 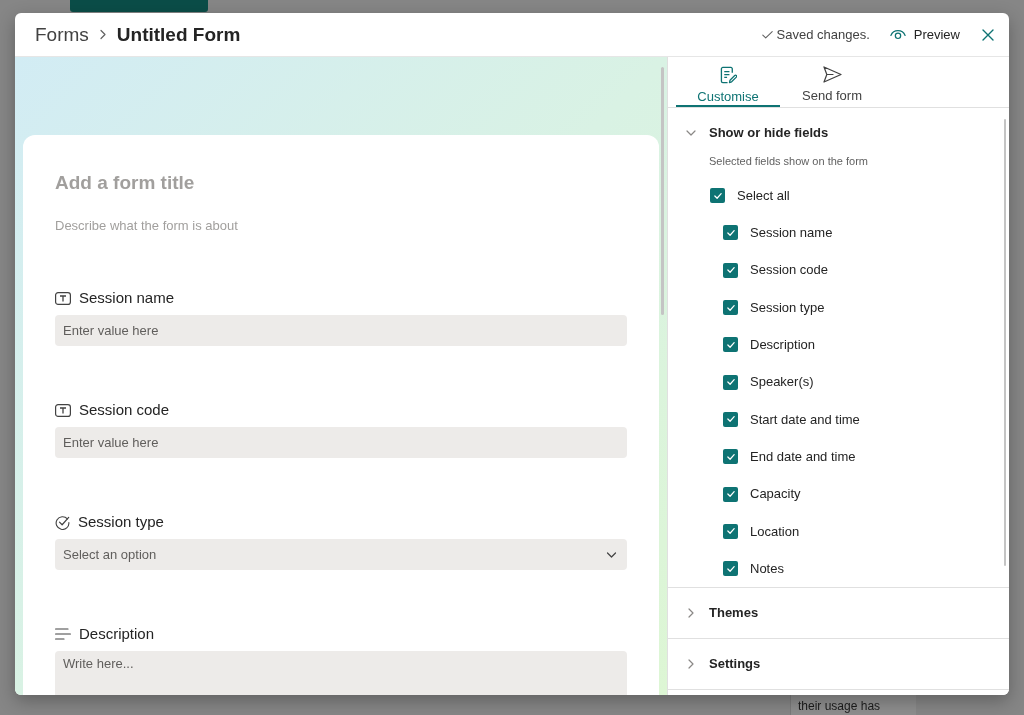 I want to click on checkbox-label: Start date and time, so click(x=805, y=419).